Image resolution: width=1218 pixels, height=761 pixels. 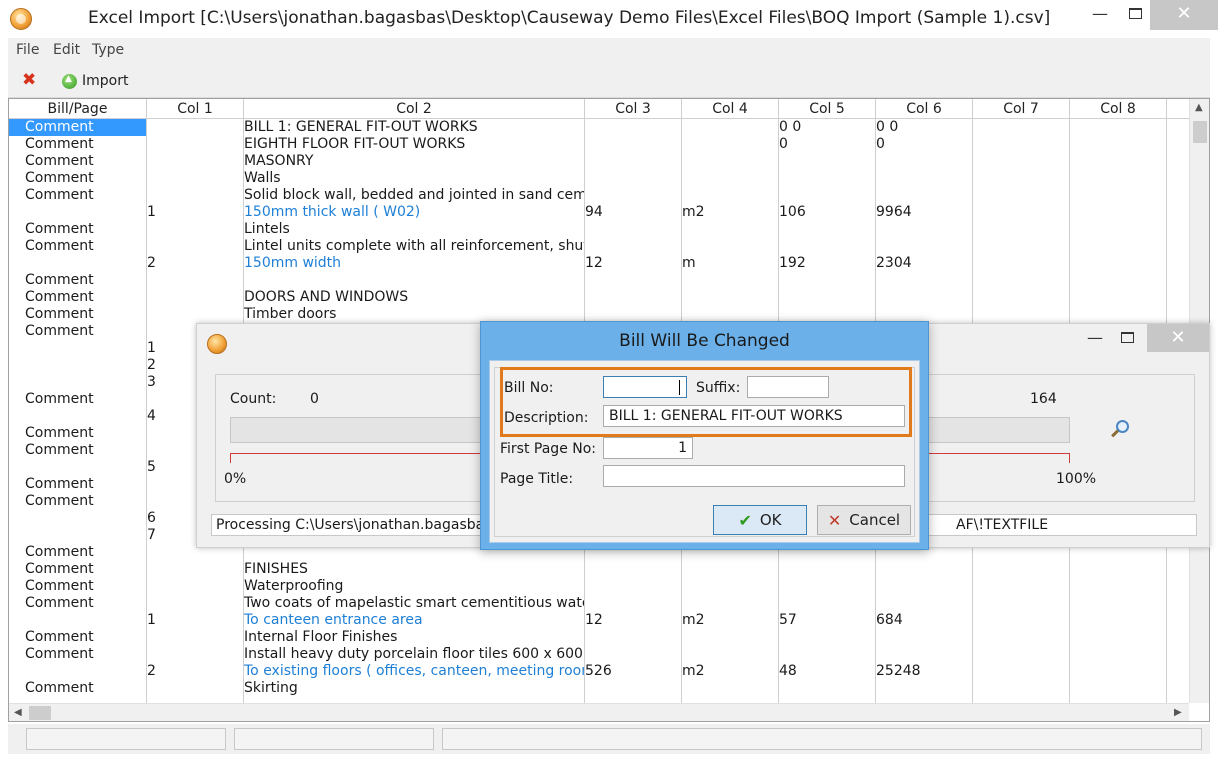 What do you see at coordinates (414, 212) in the screenshot?
I see `col-2-cell: 150mm thick wall ( W02)` at bounding box center [414, 212].